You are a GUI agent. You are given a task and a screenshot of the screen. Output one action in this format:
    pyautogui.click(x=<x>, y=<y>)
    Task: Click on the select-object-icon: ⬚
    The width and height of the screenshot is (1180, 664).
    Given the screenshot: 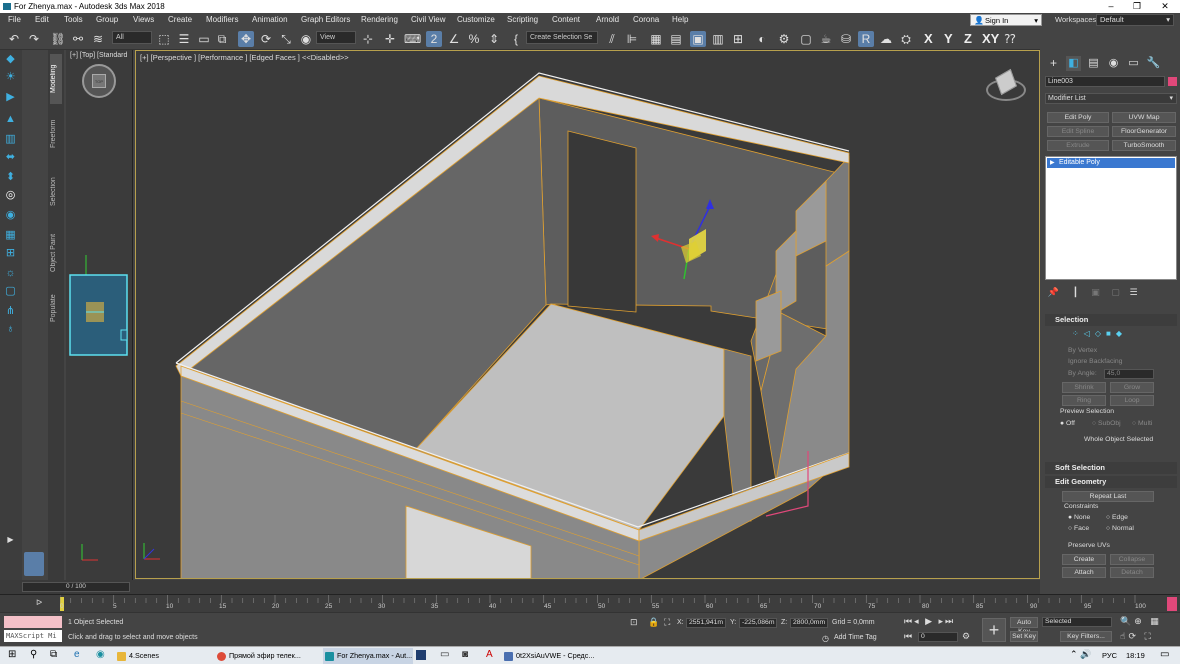 What is the action you would take?
    pyautogui.click(x=164, y=39)
    